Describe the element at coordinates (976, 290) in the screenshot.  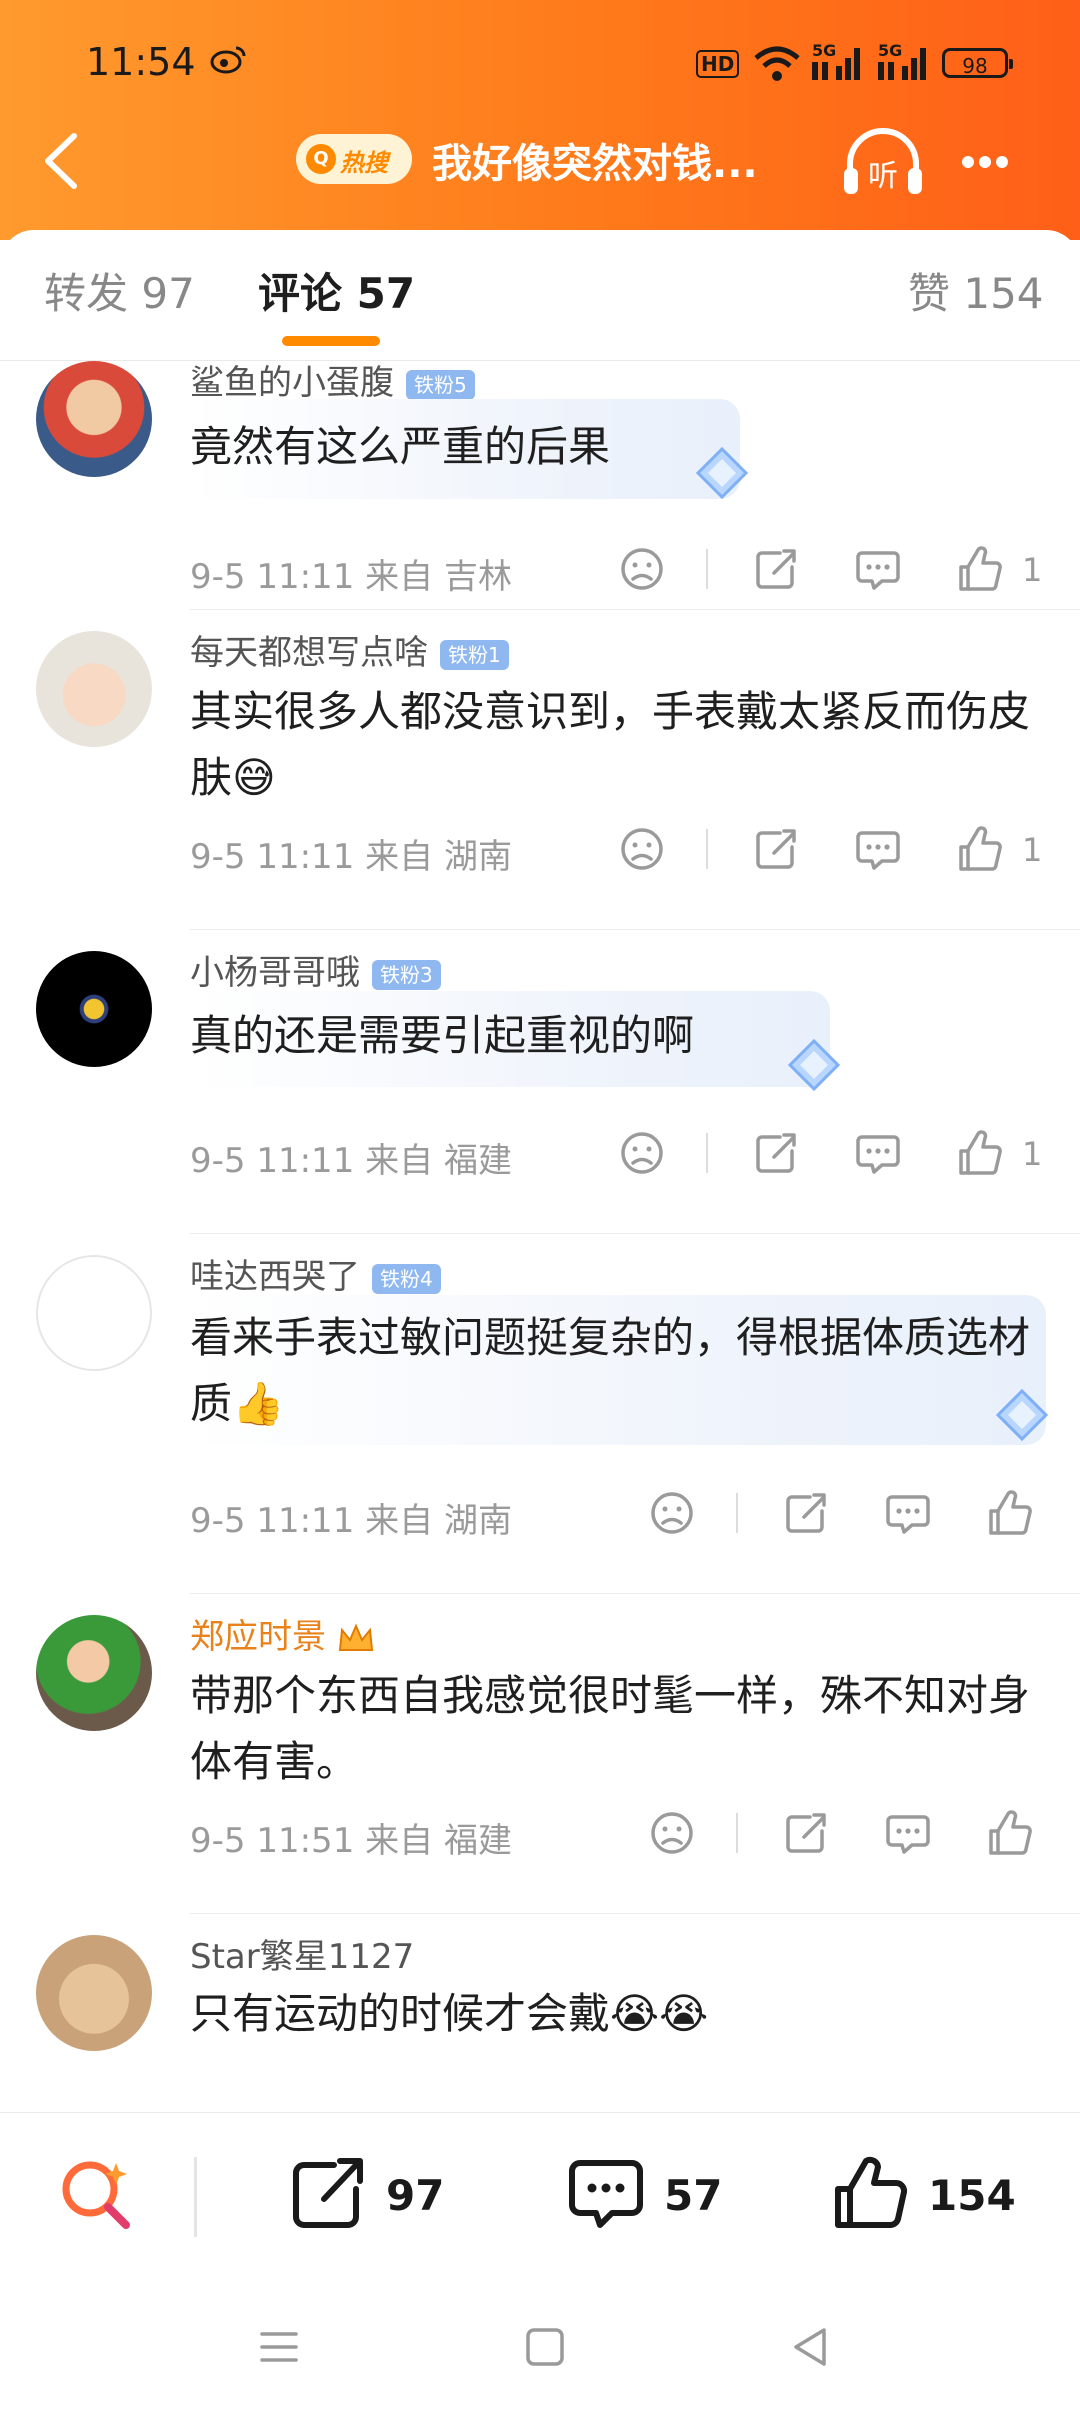
I see `tab-likes: 赞 154` at that location.